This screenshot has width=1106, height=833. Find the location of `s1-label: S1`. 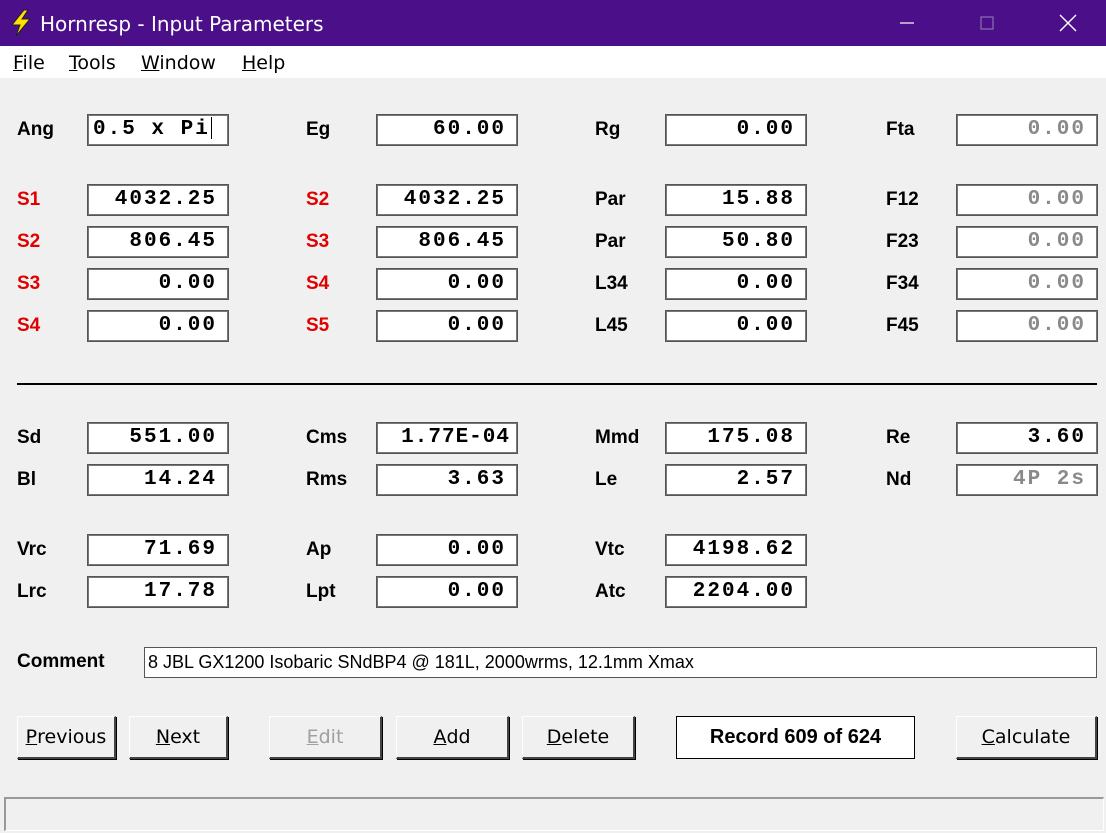

s1-label: S1 is located at coordinates (29, 199).